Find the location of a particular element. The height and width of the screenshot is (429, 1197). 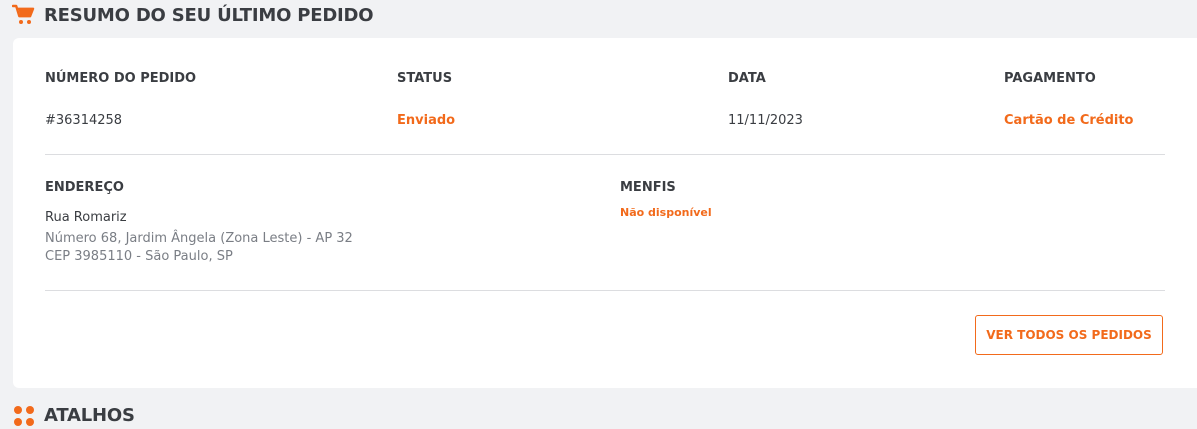

order-number-label: NÚMERO DO PEDIDO is located at coordinates (121, 78).